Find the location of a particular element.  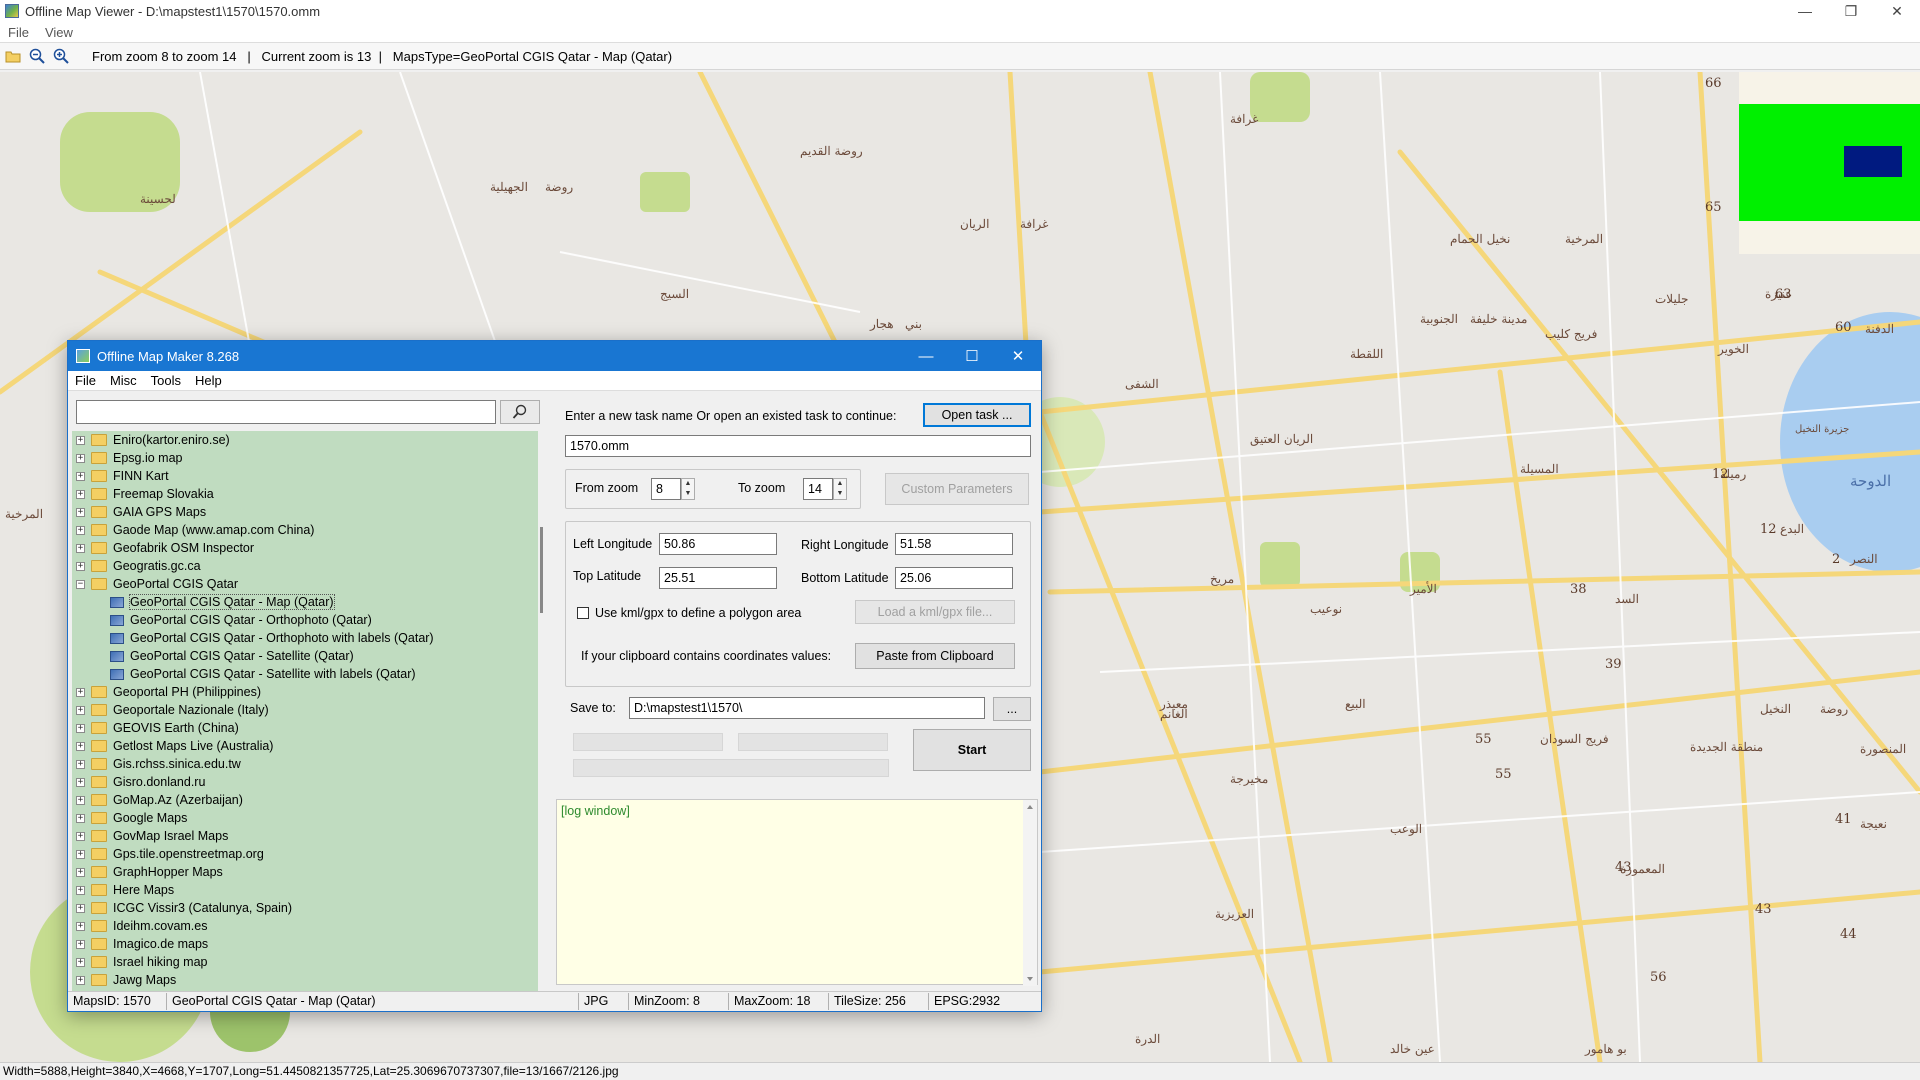

tree-node: + Ideihm.covam.es is located at coordinates (305, 926).